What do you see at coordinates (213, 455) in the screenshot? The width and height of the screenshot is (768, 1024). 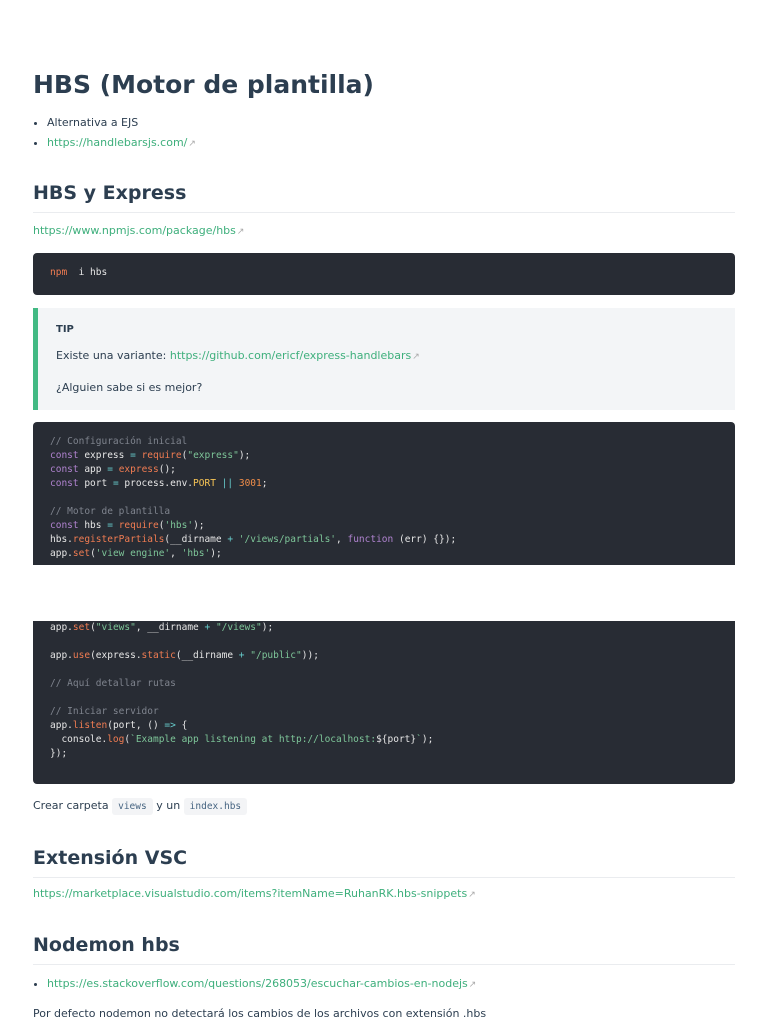 I see `code-token: "express"` at bounding box center [213, 455].